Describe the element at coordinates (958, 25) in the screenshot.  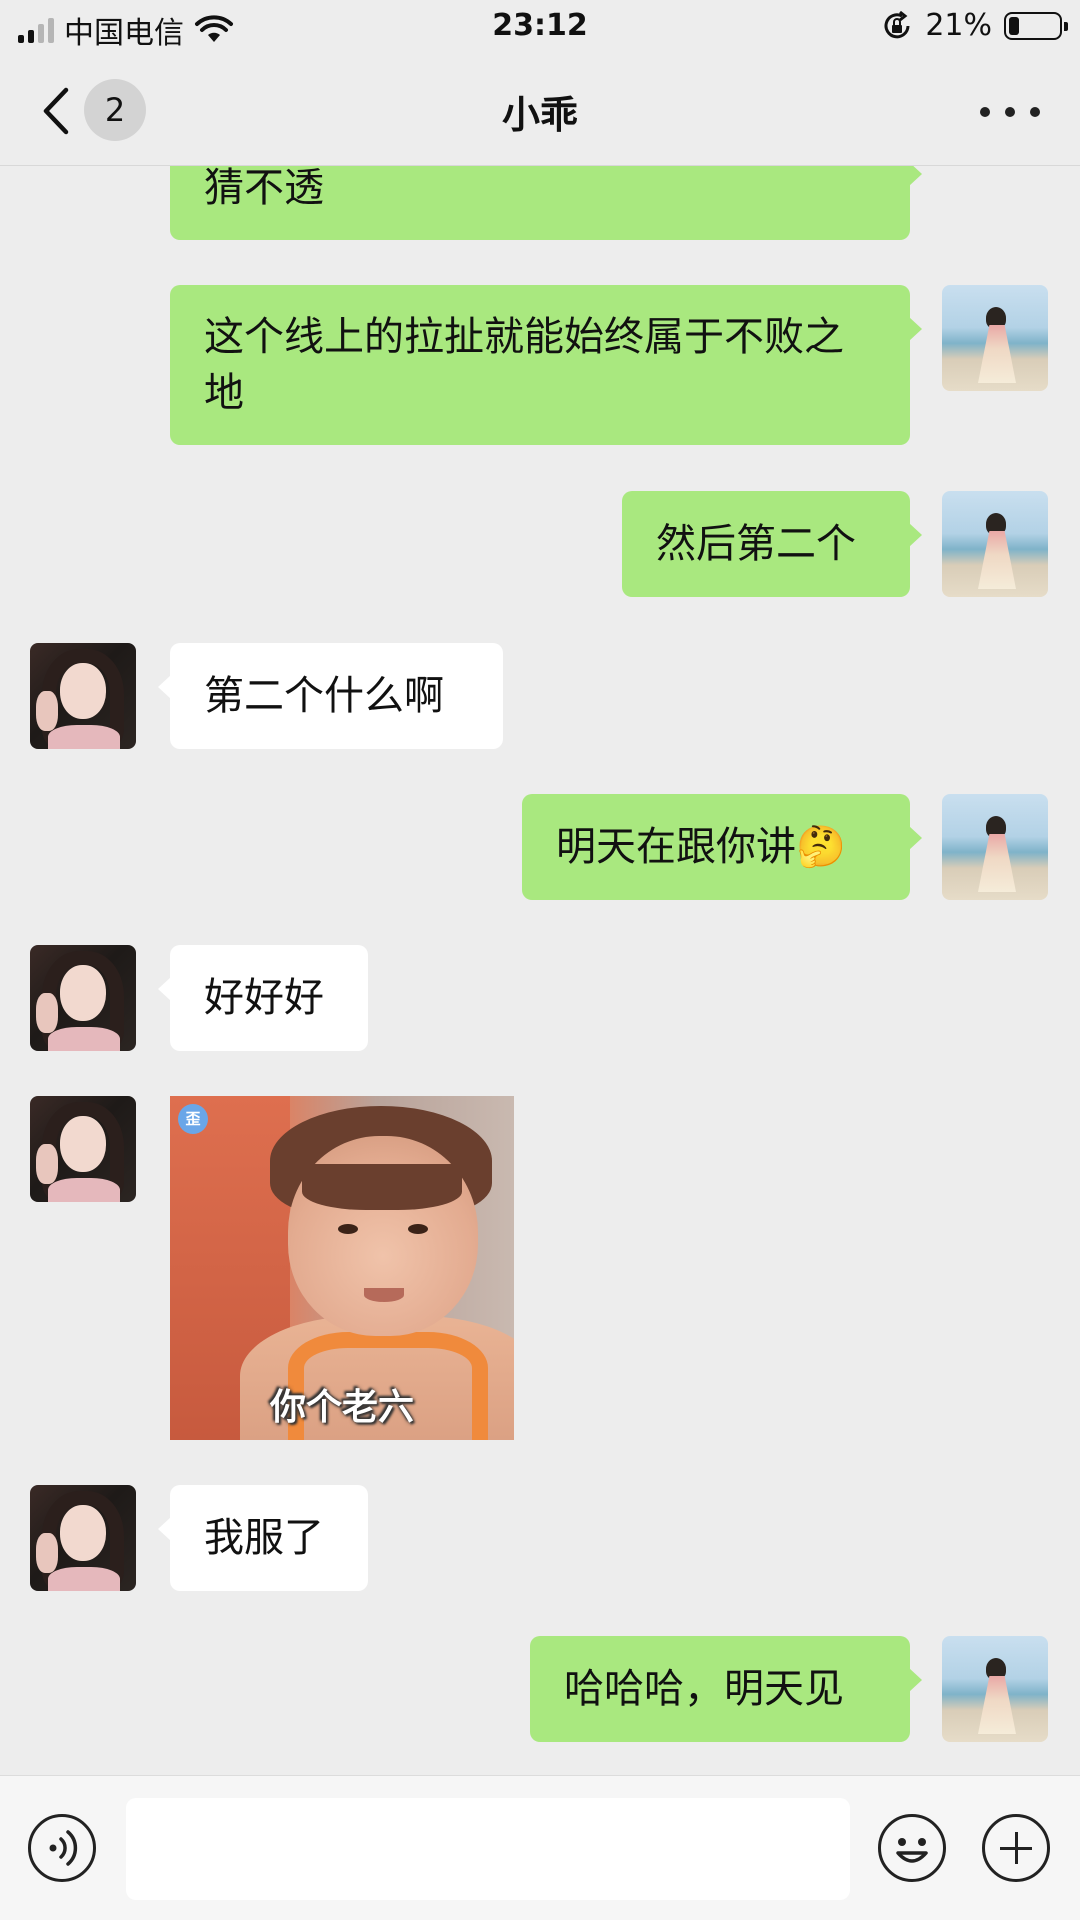
I see `battery-percent: 21%` at that location.